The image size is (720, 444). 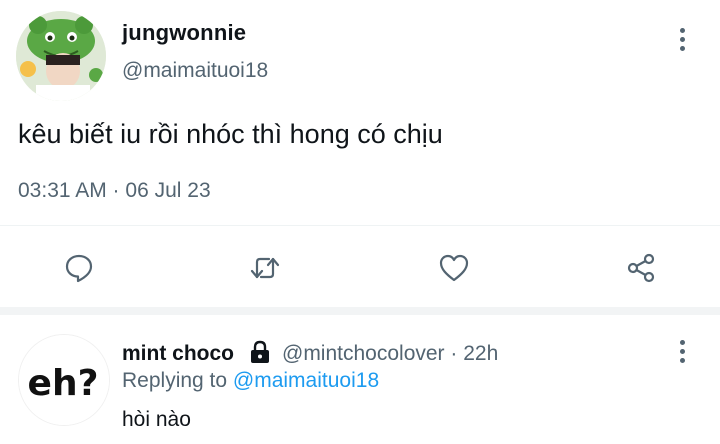 I want to click on replying-to-link: @maimaituoi18, so click(x=306, y=380).